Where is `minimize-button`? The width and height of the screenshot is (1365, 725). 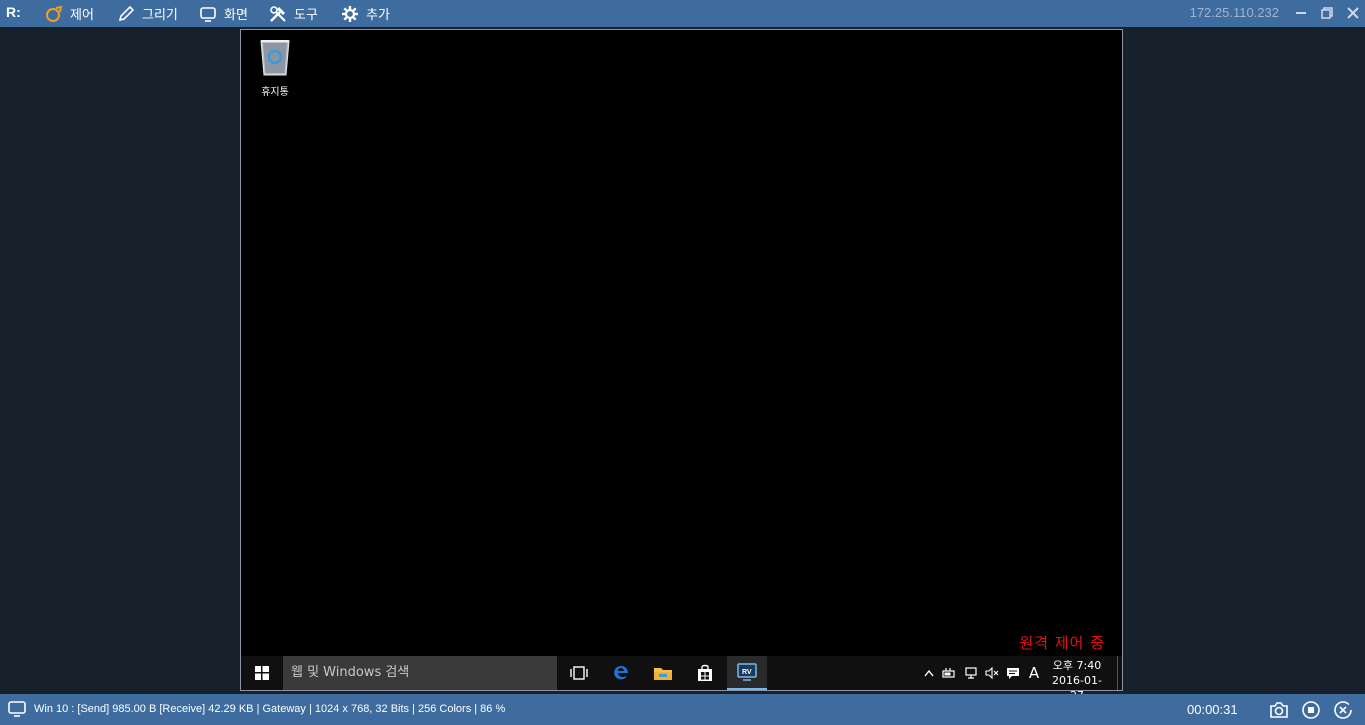
minimize-button is located at coordinates (1301, 13).